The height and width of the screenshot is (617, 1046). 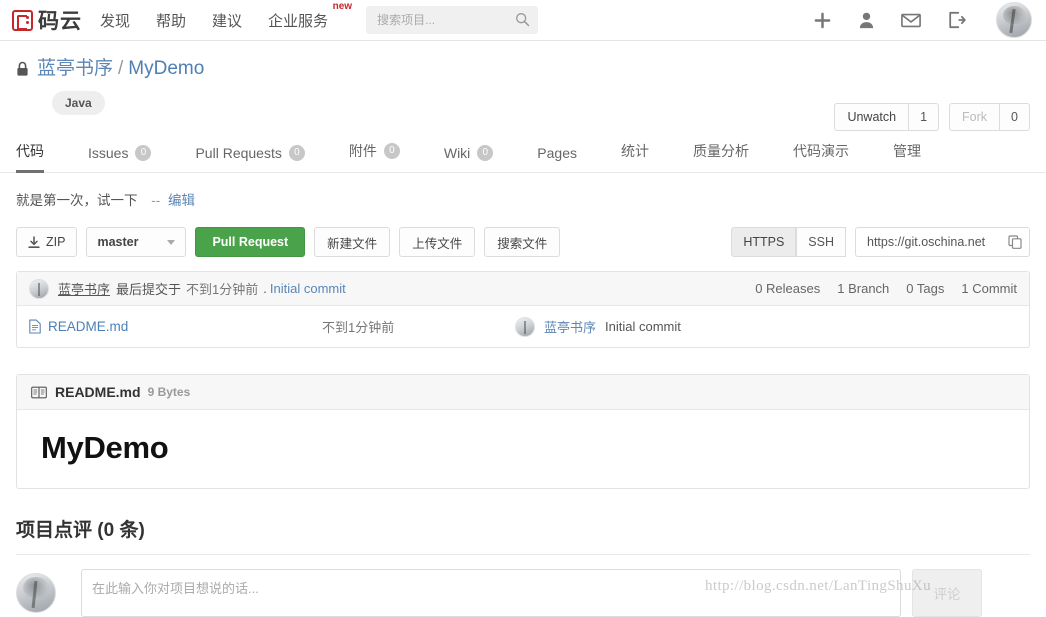 What do you see at coordinates (169, 392) in the screenshot?
I see `readme-size: 9 Bytes` at bounding box center [169, 392].